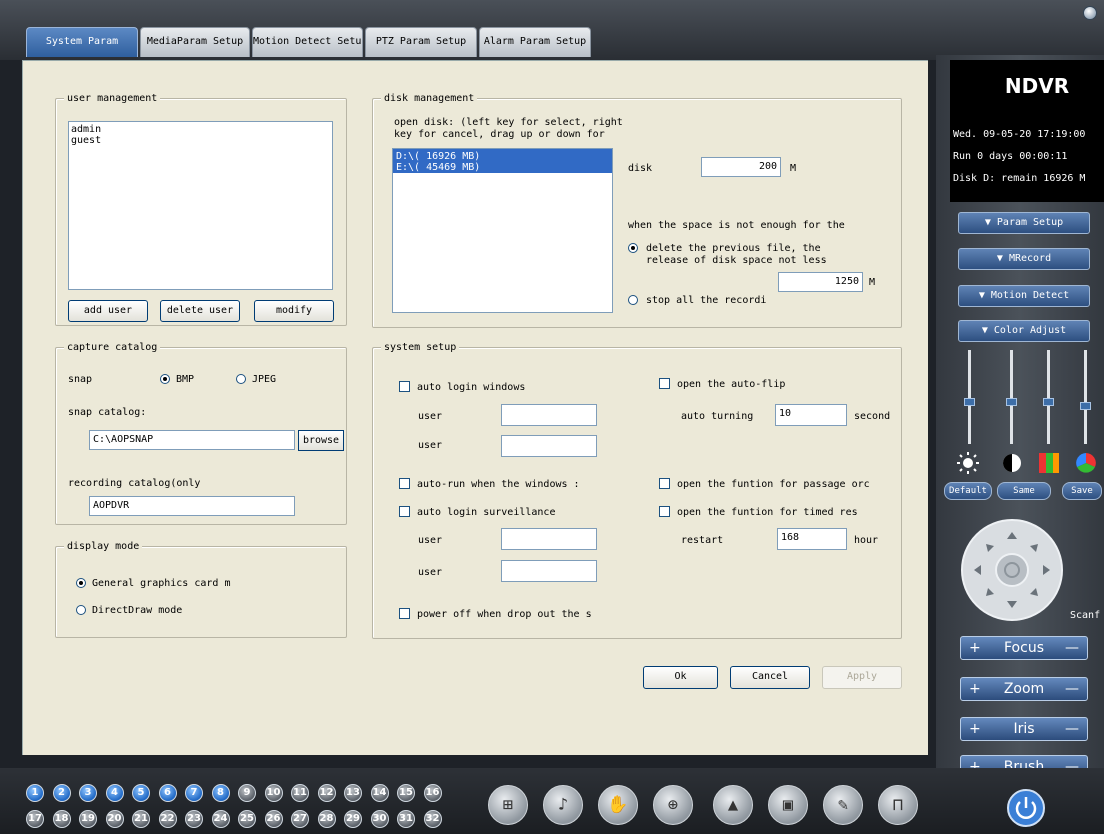  I want to click on channel-button-25: 25, so click(247, 819).